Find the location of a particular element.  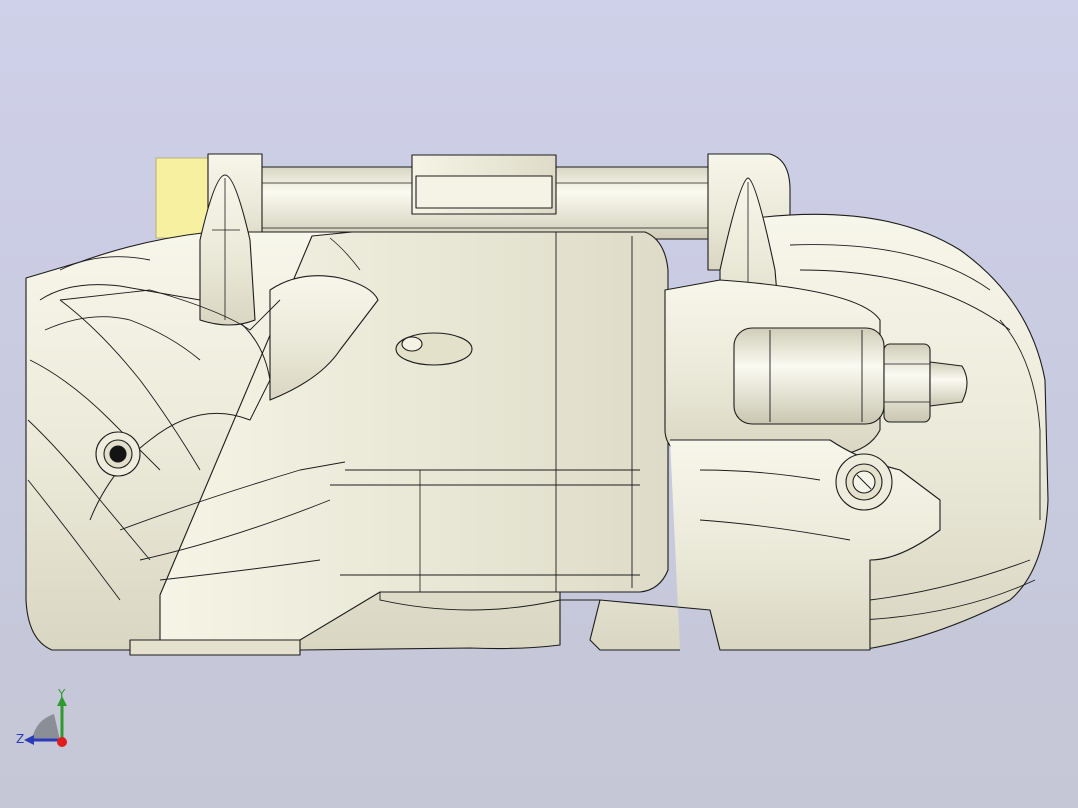

piston-cylinder is located at coordinates (809, 376).